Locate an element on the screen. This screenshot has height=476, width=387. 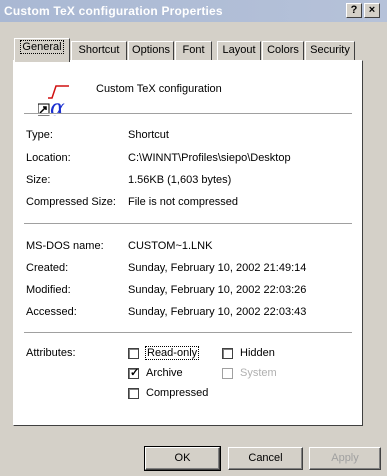
system-label: System is located at coordinates (258, 373).